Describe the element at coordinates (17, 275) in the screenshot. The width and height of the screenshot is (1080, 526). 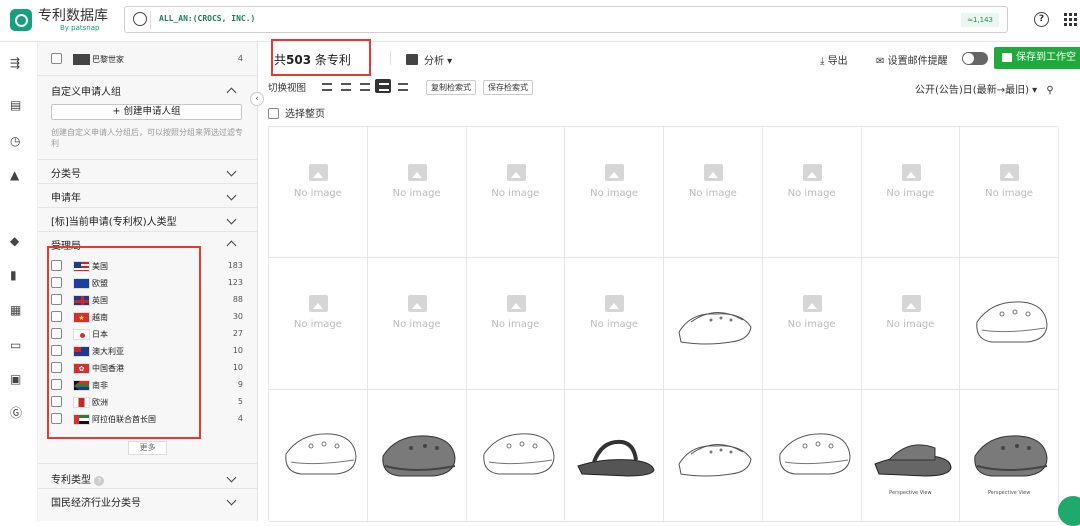
I see `bar-chart-icon: ▮` at that location.